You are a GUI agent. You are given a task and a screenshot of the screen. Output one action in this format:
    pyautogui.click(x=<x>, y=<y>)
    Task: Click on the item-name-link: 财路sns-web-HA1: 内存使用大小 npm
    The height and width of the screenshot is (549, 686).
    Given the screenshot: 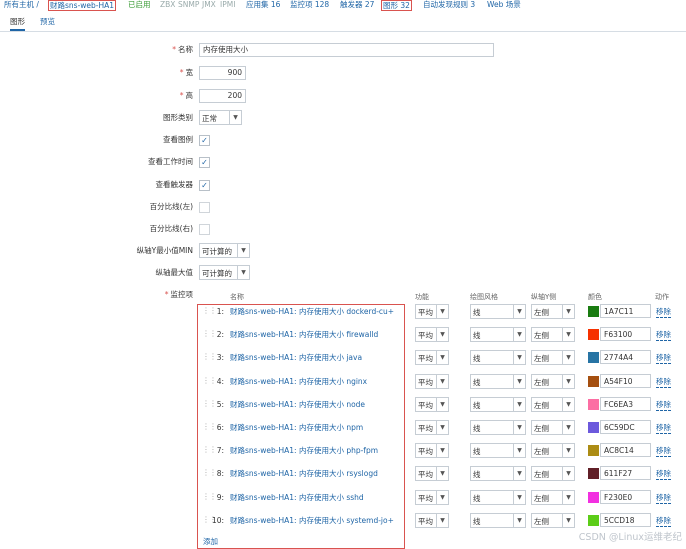 What is the action you would take?
    pyautogui.click(x=296, y=428)
    